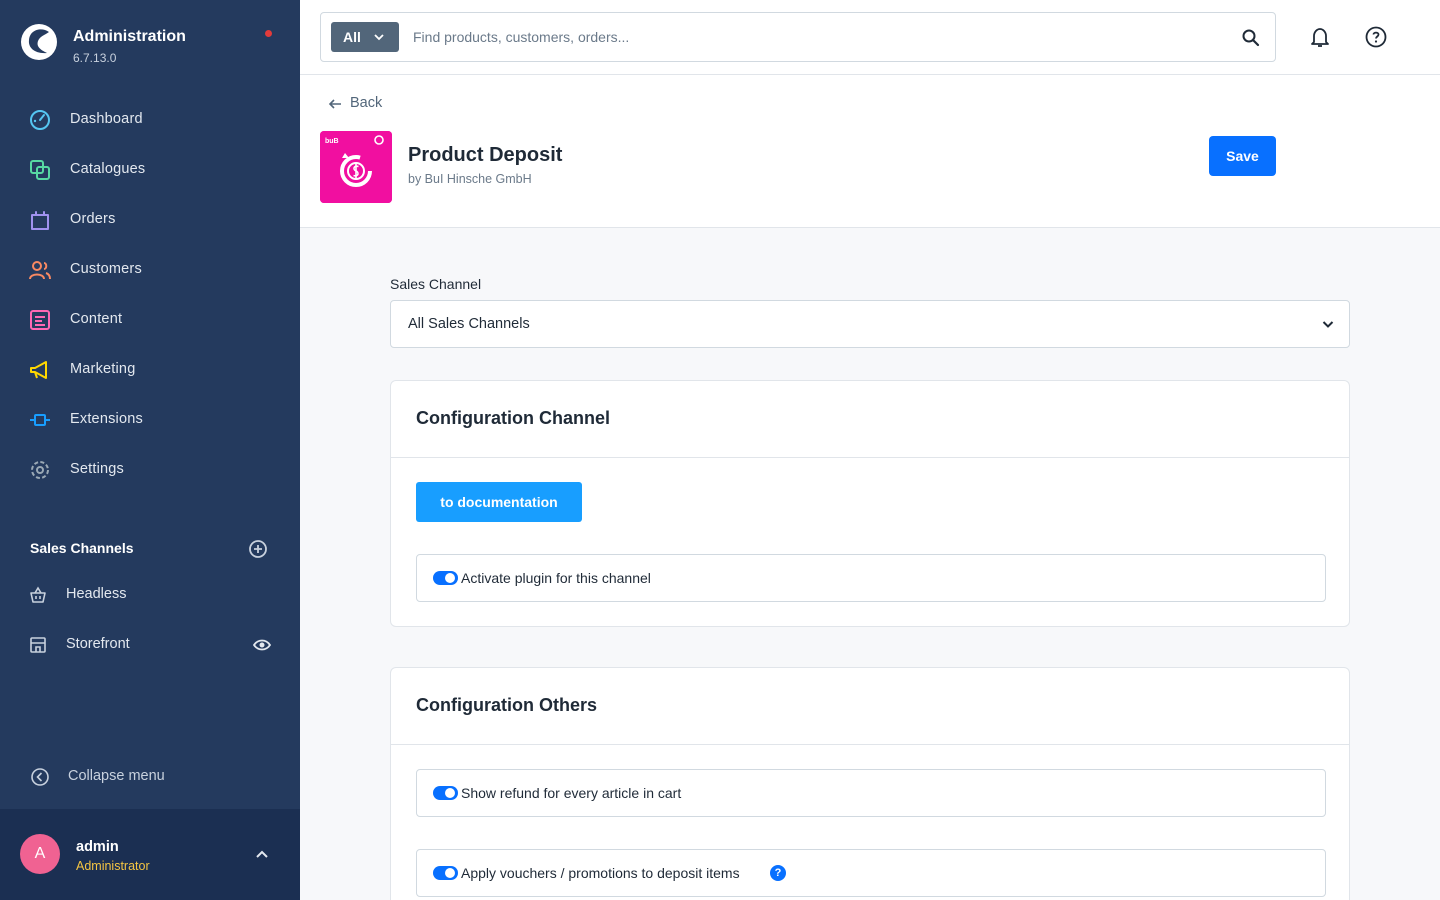 The image size is (1440, 900). I want to click on sales-channels-heading: Sales Channels, so click(82, 548).